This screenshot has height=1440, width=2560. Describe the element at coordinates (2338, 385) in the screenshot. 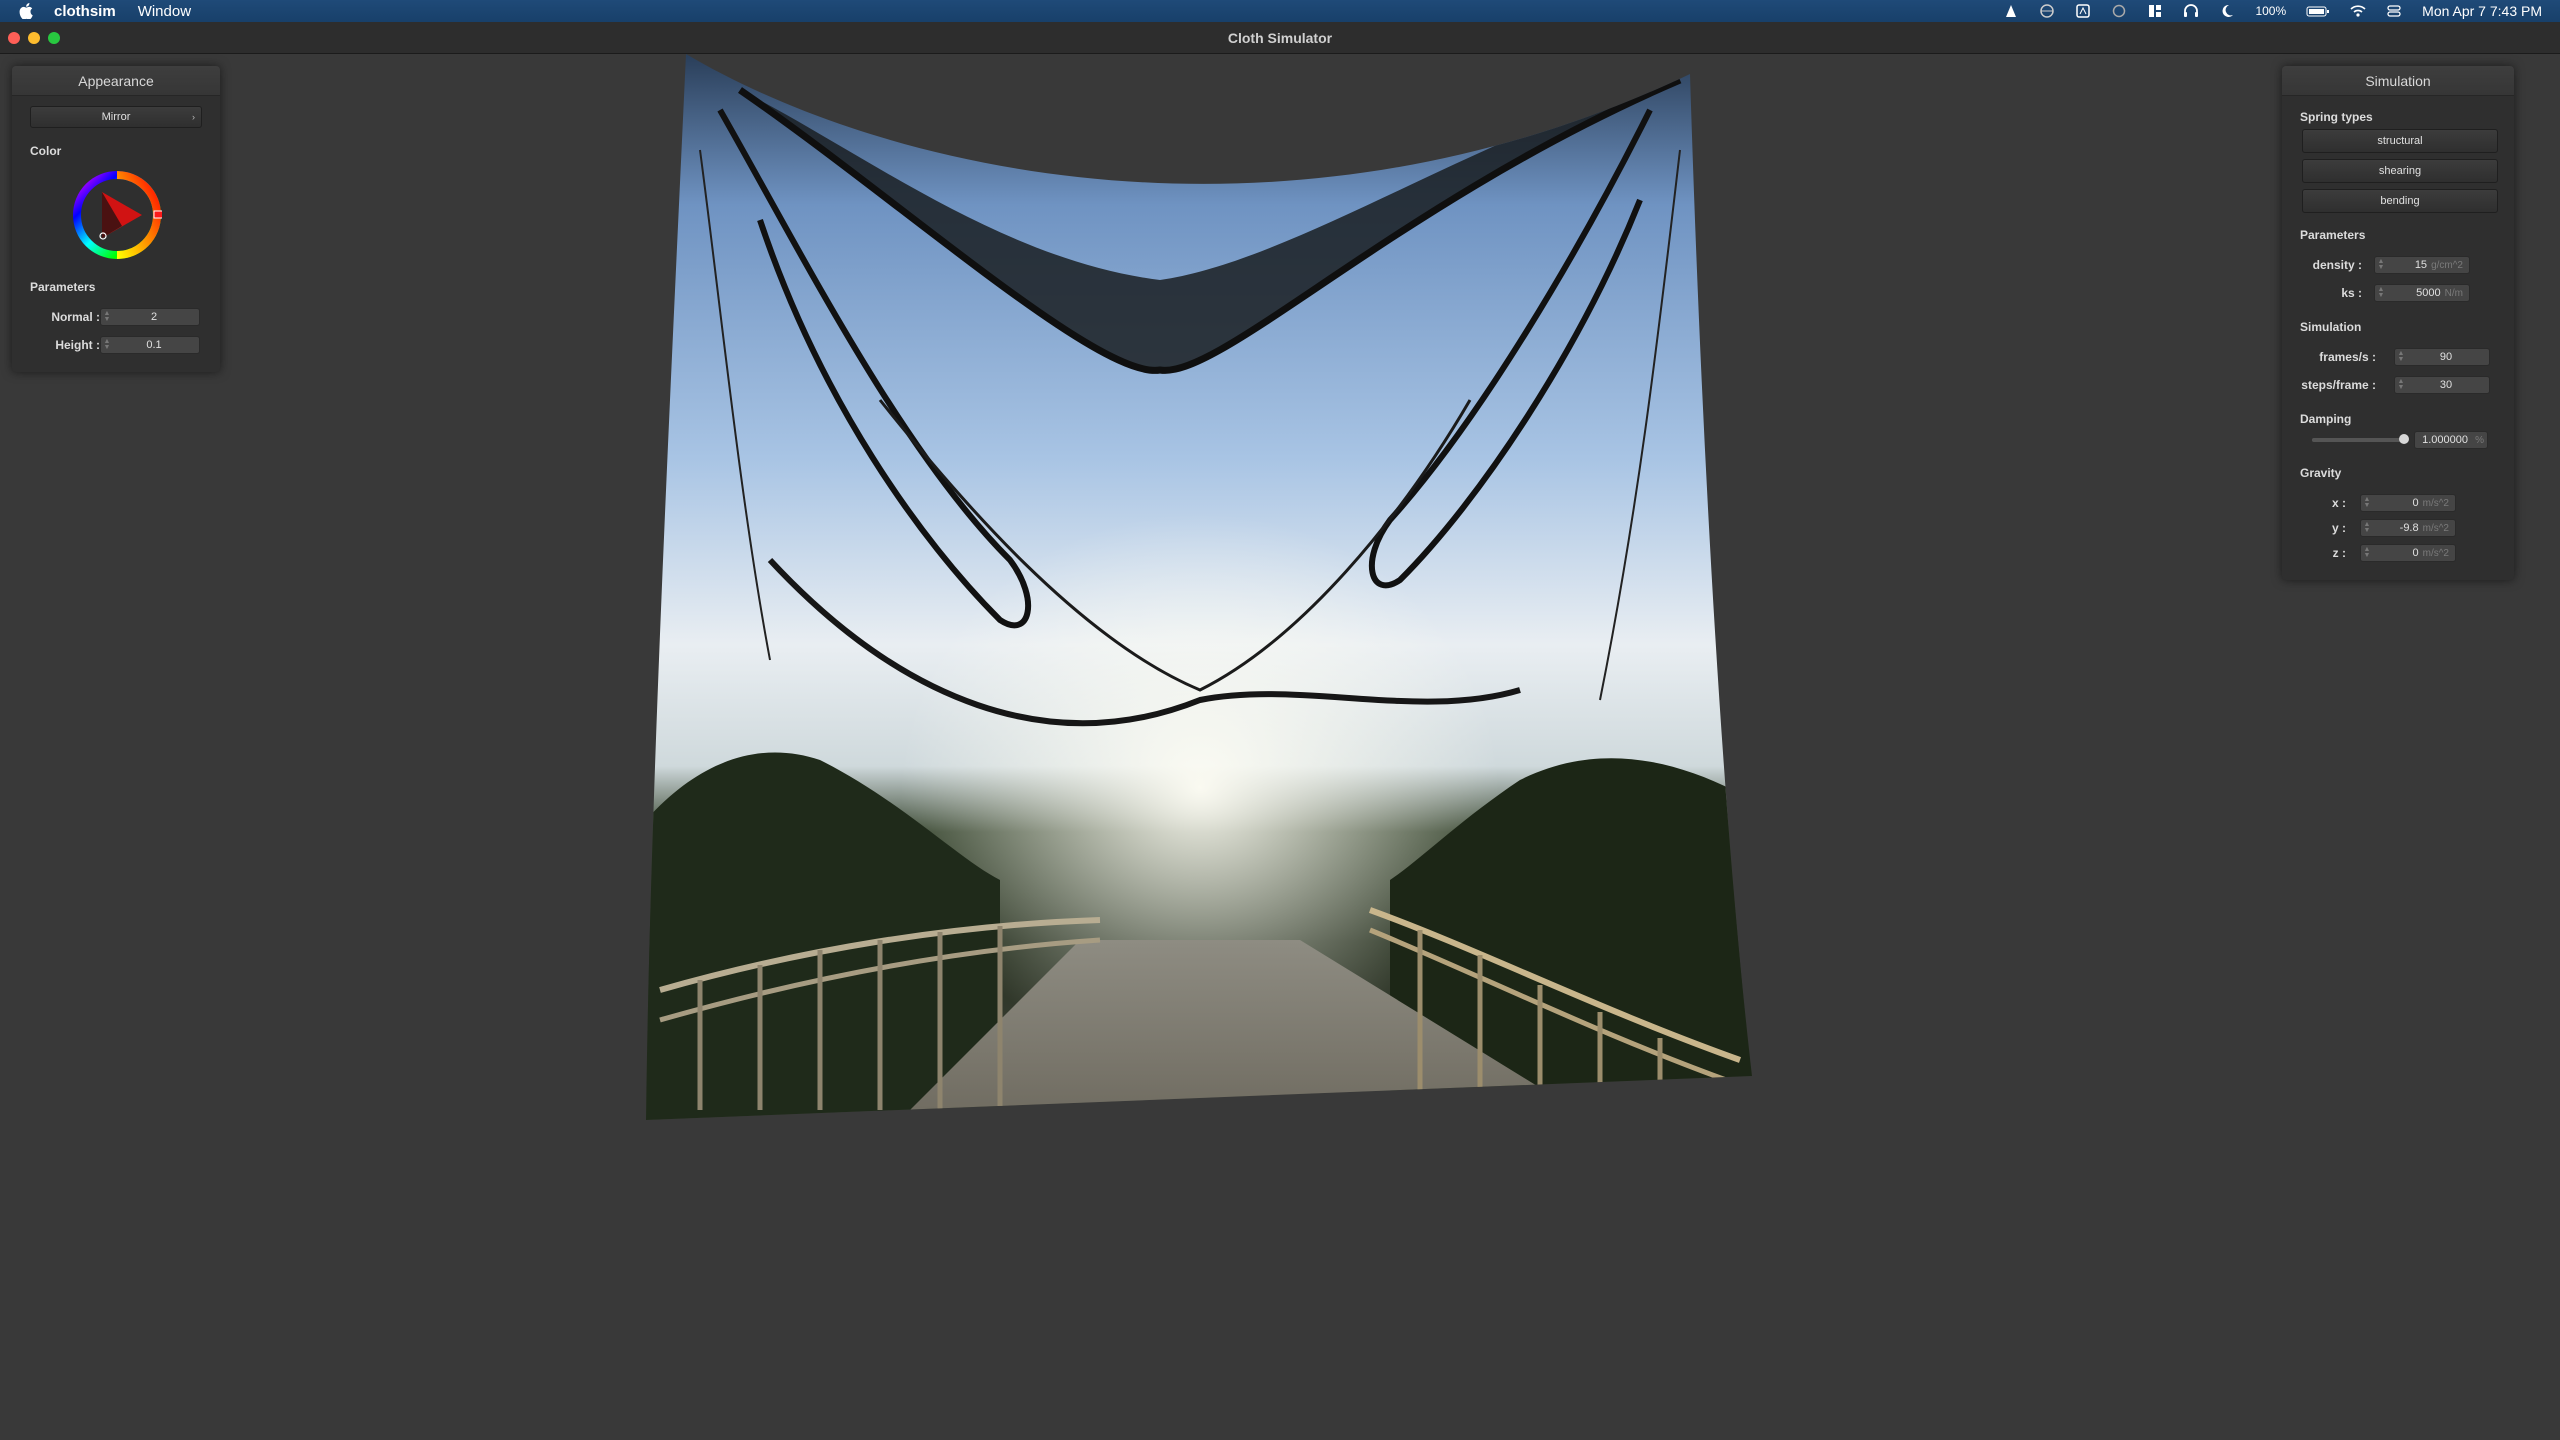

I see `steps-label: steps/frame :` at that location.